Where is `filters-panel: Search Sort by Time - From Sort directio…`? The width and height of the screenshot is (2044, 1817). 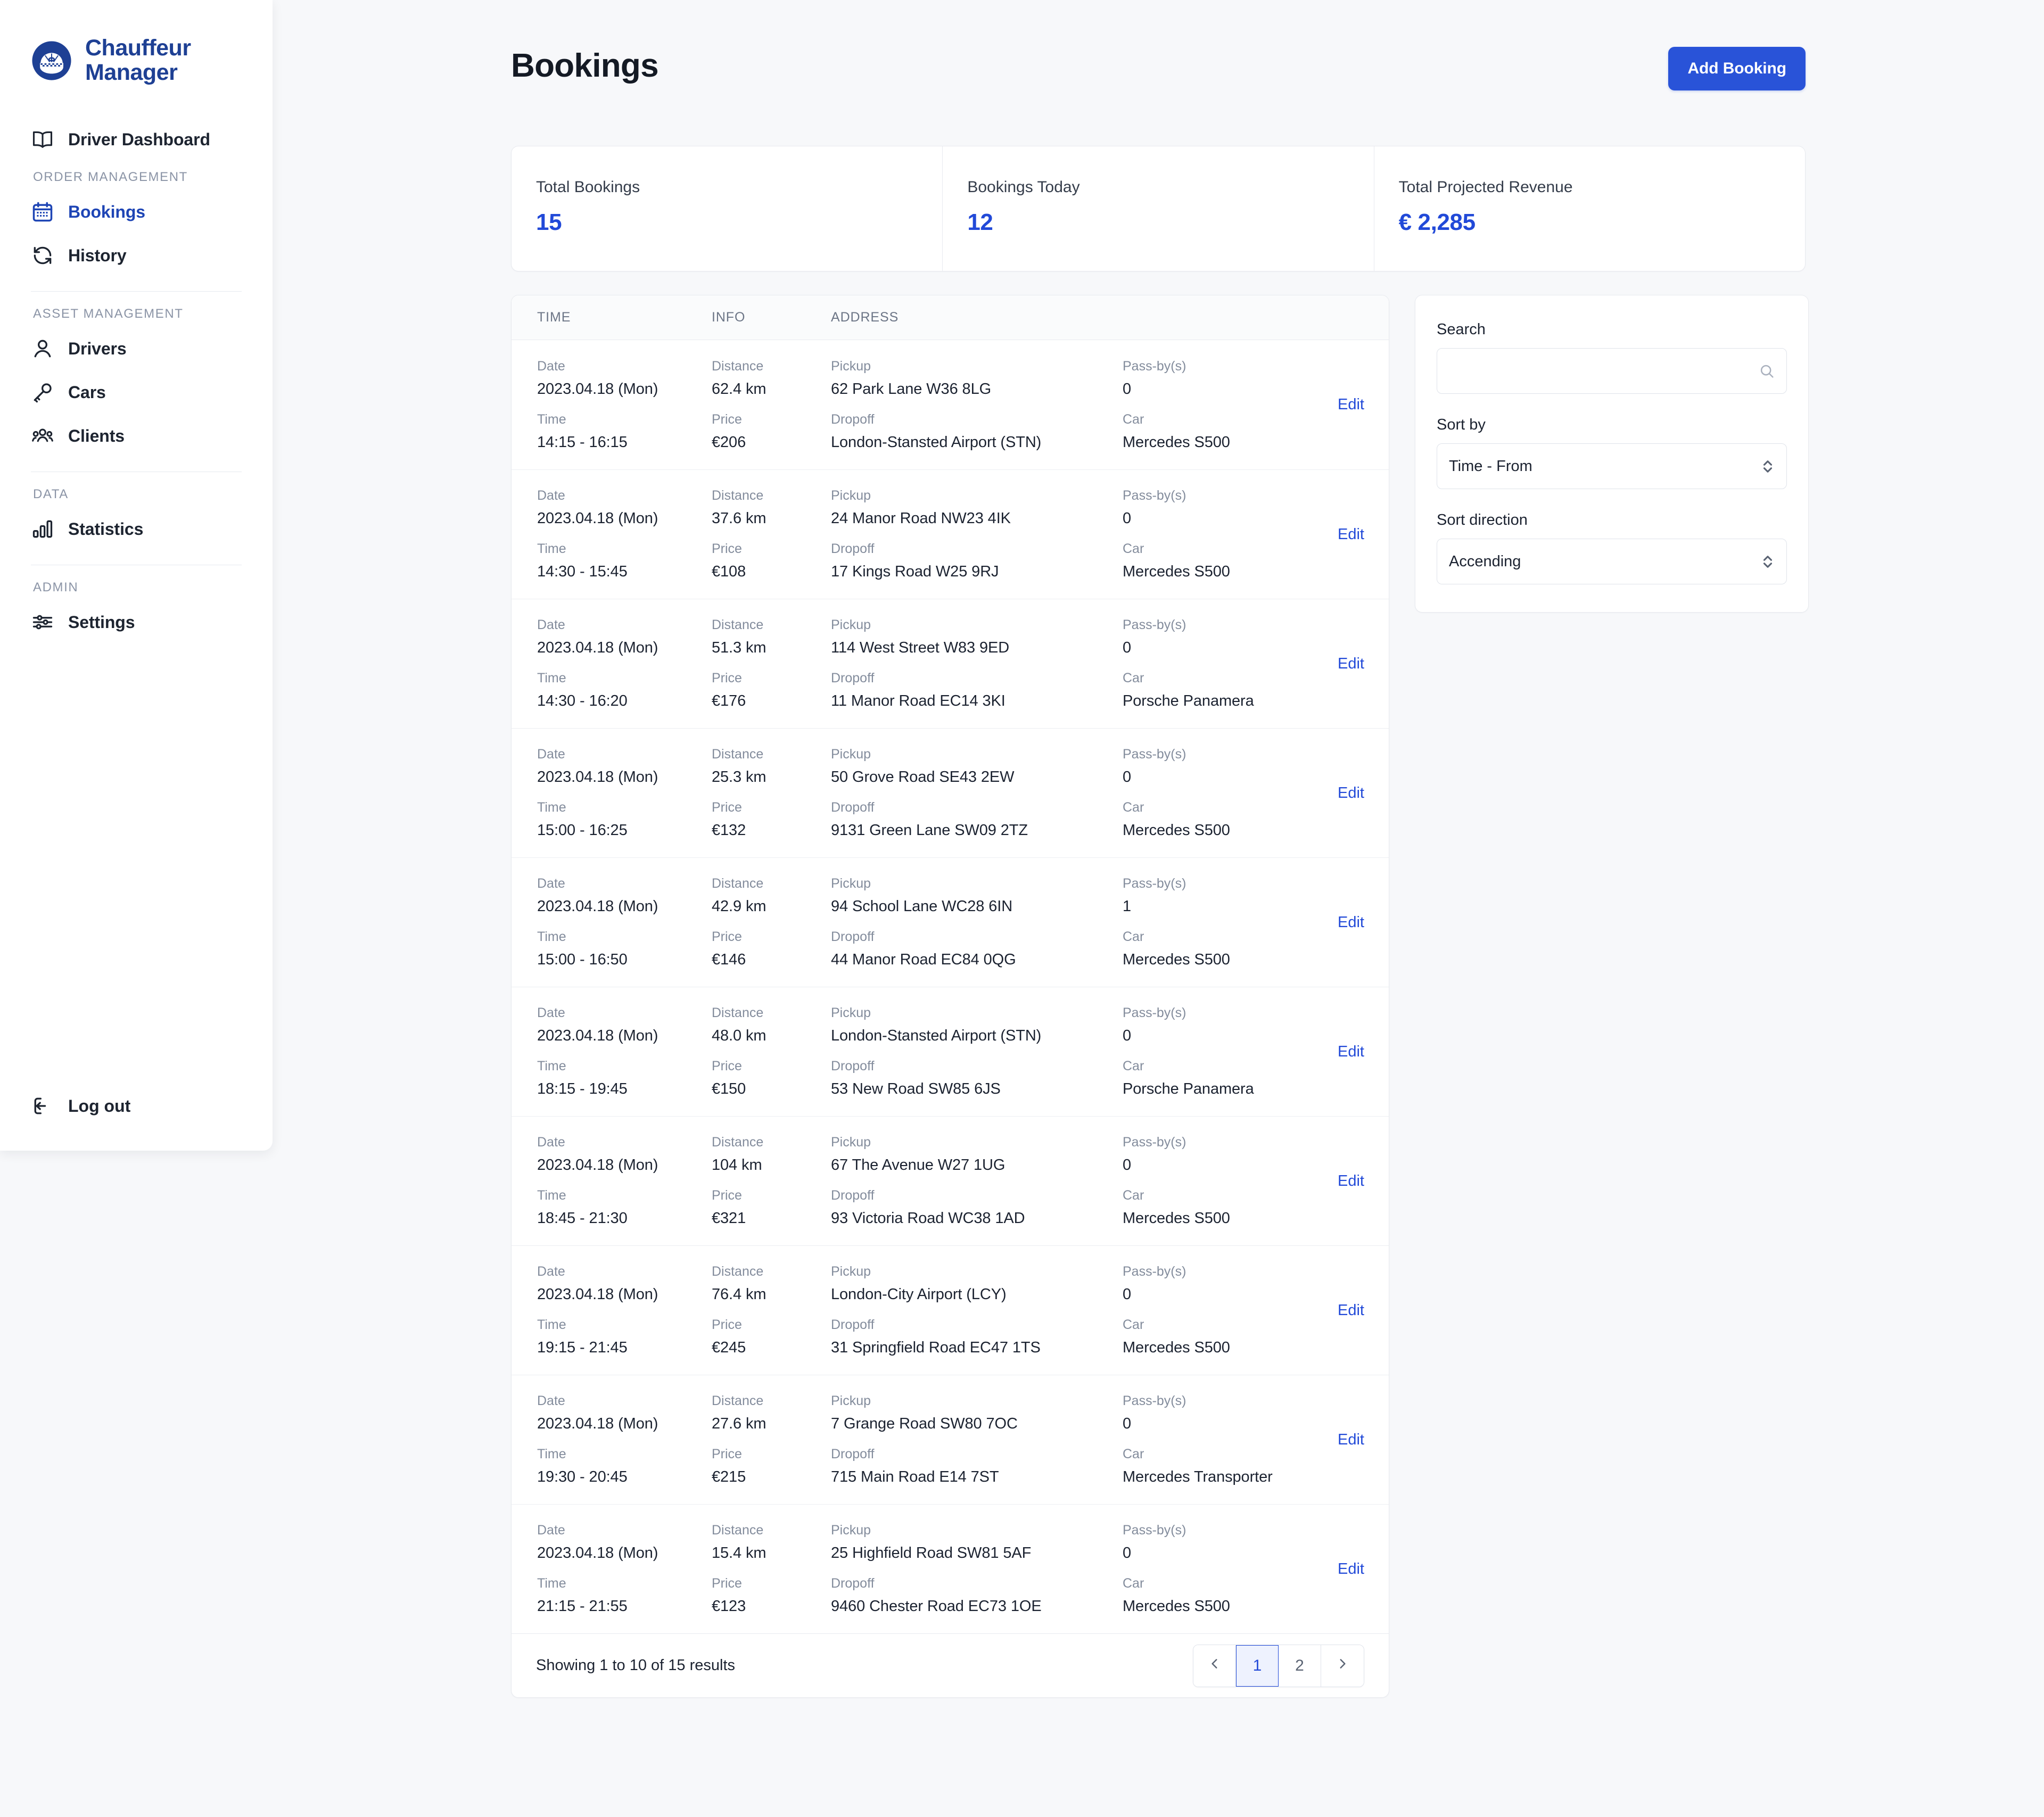 filters-panel: Search Sort by Time - From Sort directio… is located at coordinates (1612, 454).